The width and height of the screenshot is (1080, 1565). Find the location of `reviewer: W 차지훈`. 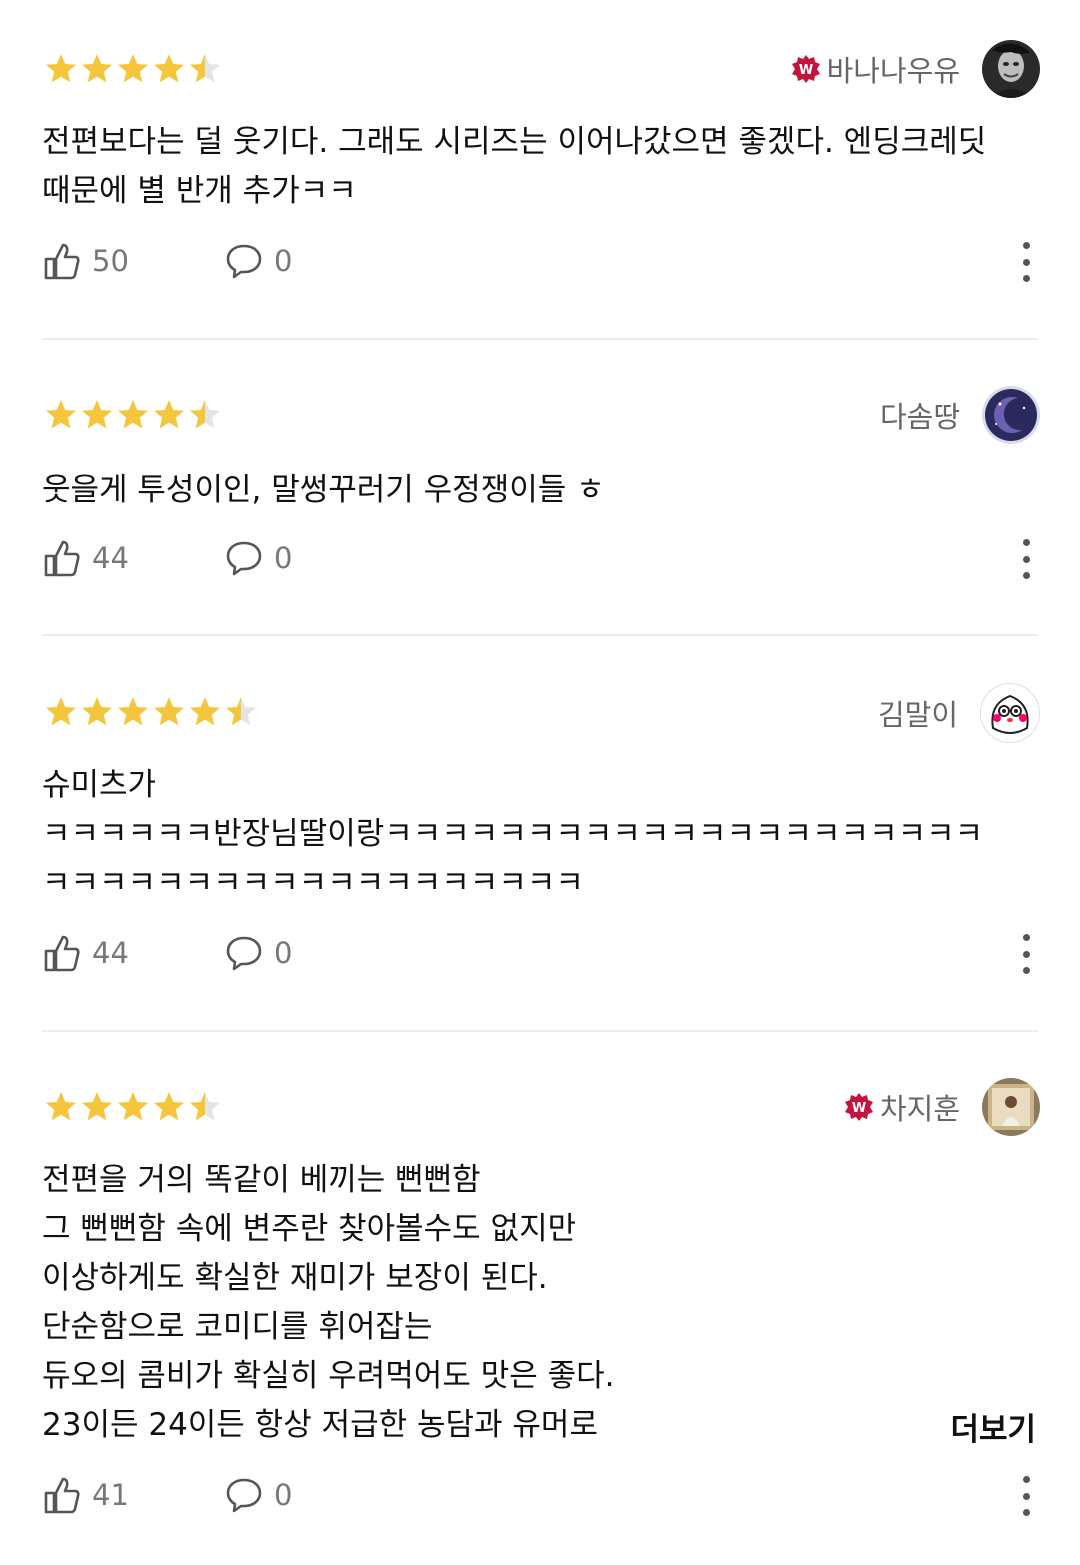

reviewer: W 차지훈 is located at coordinates (942, 1107).